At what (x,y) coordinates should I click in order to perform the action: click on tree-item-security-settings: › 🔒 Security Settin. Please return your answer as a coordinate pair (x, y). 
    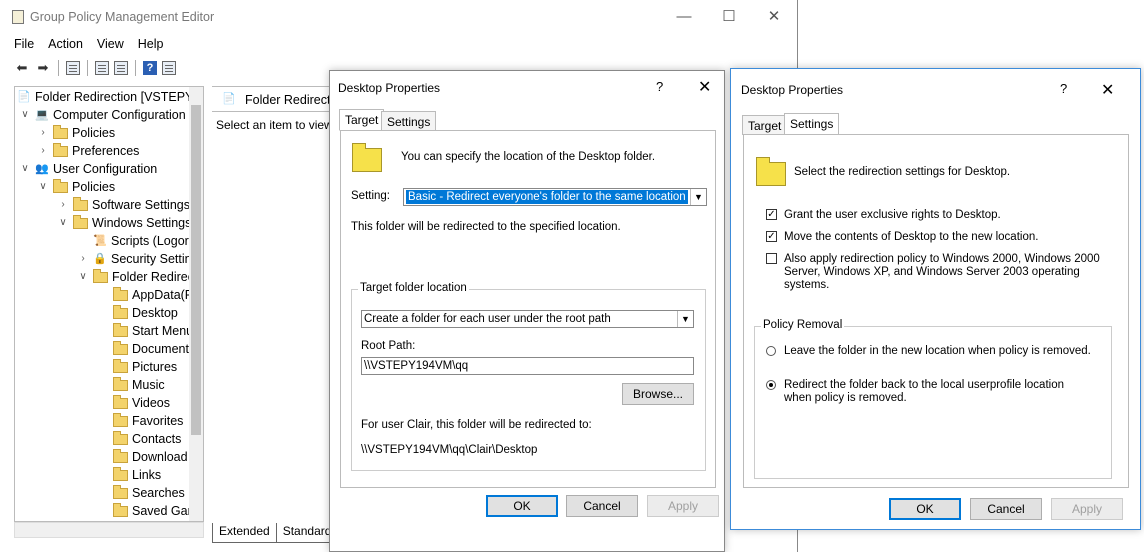
    Looking at the image, I should click on (134, 259).